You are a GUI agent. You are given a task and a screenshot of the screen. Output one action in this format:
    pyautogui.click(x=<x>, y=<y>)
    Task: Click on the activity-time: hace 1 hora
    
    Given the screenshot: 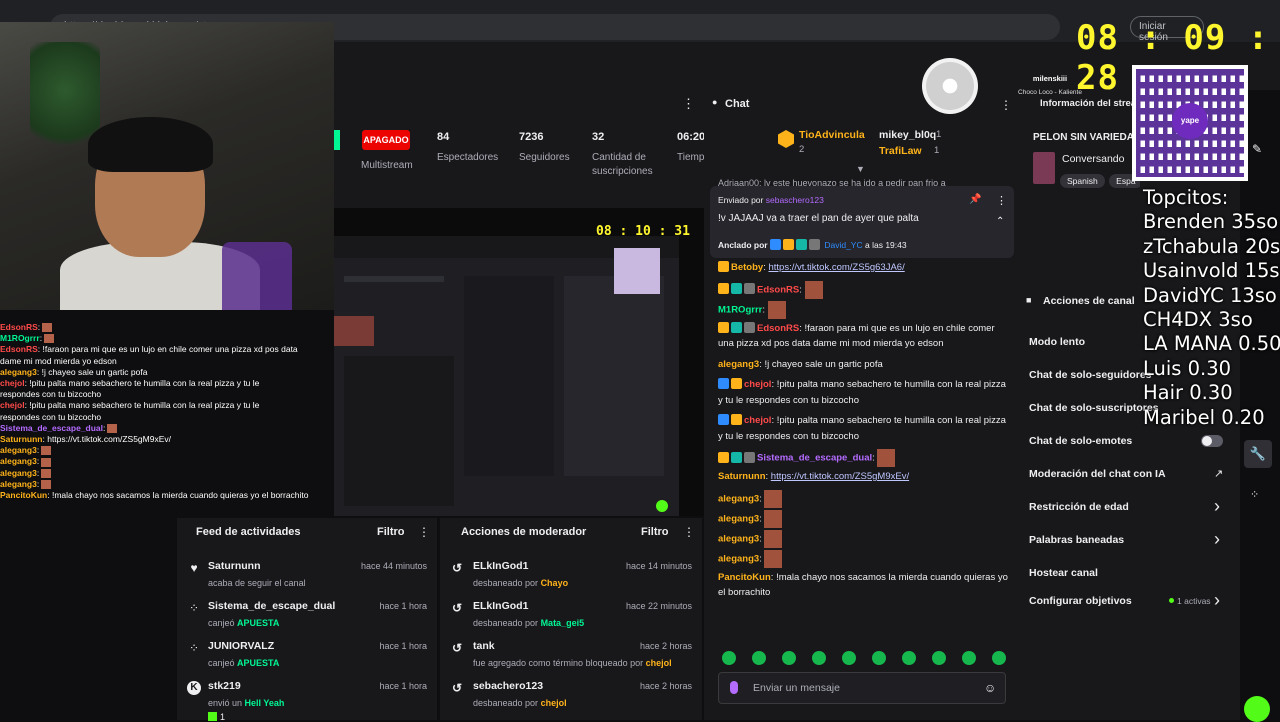 What is the action you would take?
    pyautogui.click(x=403, y=646)
    